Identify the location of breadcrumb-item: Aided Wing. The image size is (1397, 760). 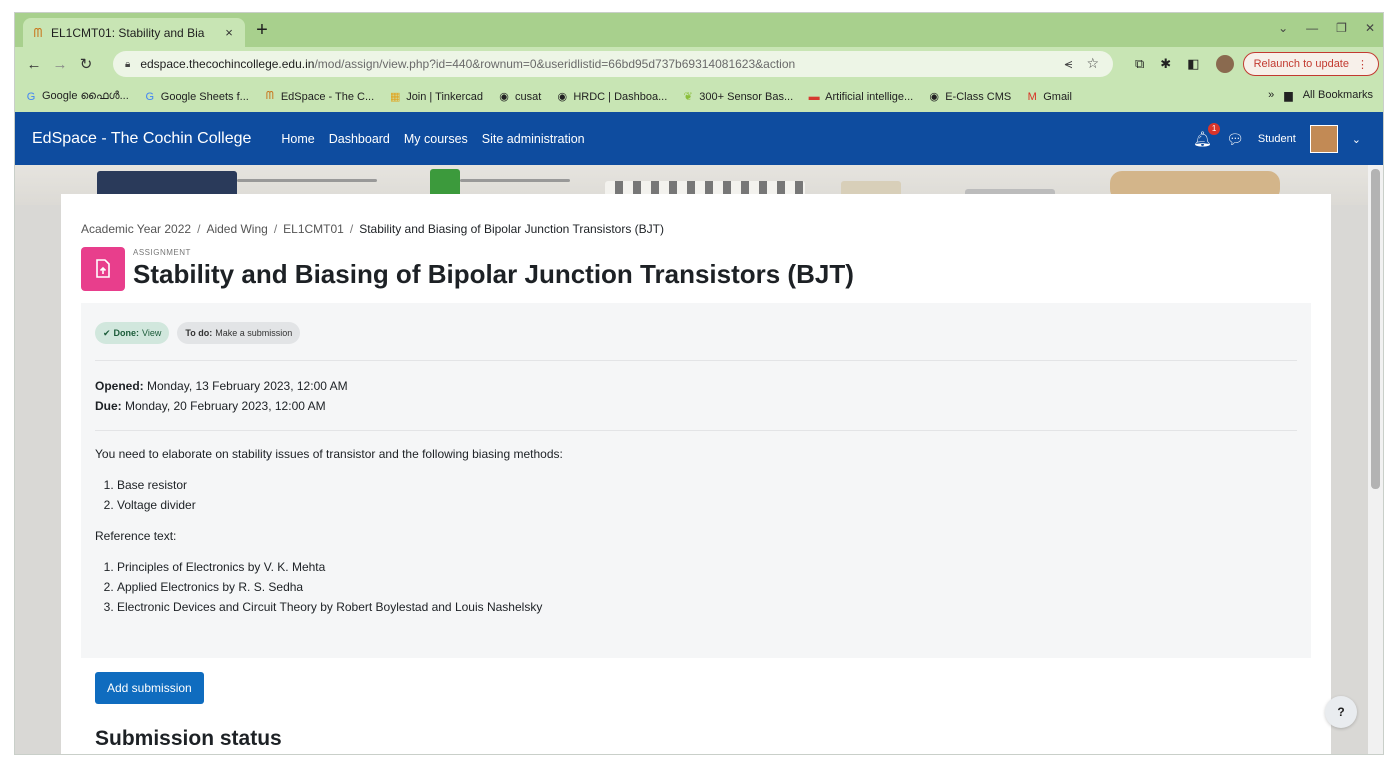
(236, 229).